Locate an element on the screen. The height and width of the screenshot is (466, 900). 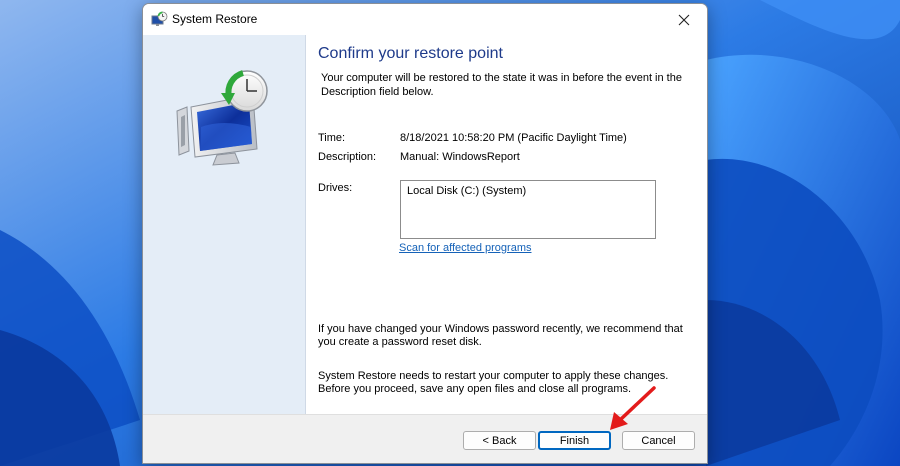
title-bar: System Restore is located at coordinates (425, 19).